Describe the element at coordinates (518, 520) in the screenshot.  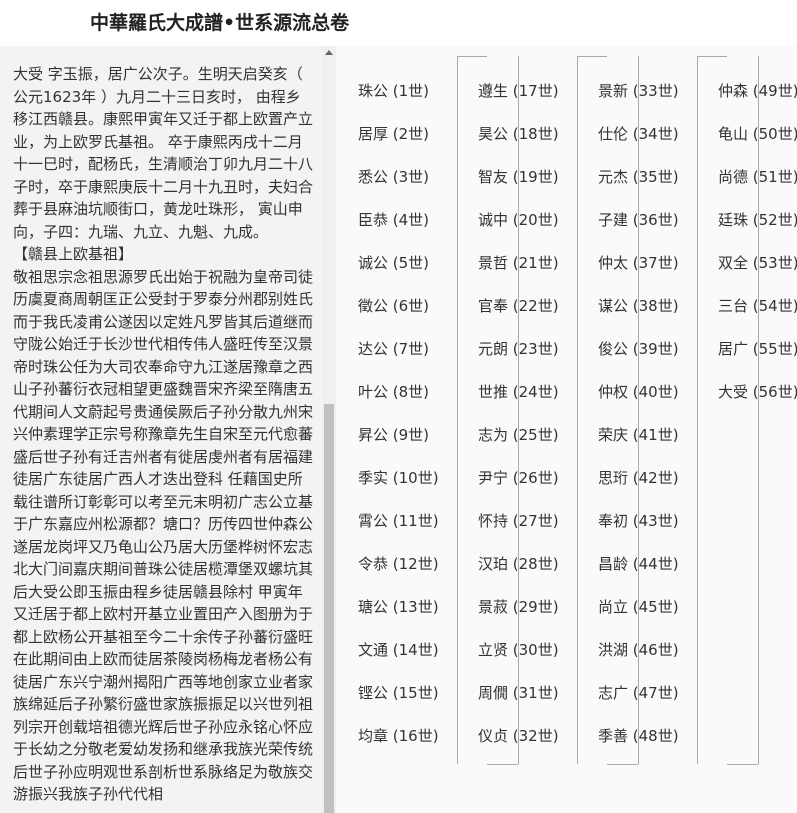
I see `generation-entry: 怀持 (27世)` at that location.